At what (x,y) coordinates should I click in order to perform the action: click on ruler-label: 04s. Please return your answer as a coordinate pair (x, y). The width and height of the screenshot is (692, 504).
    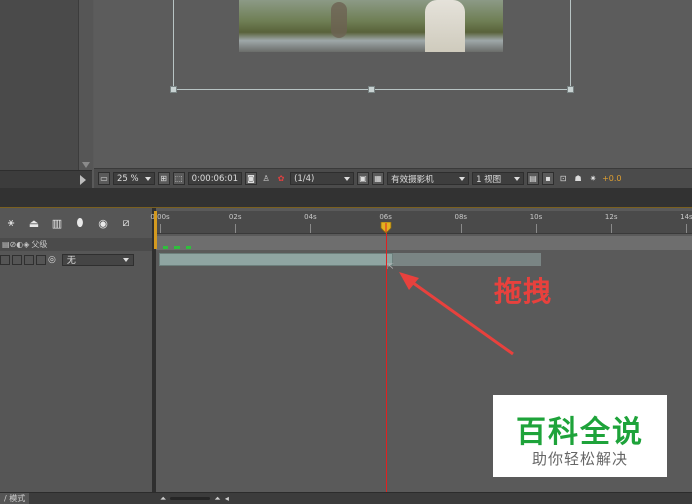
    Looking at the image, I should click on (310, 217).